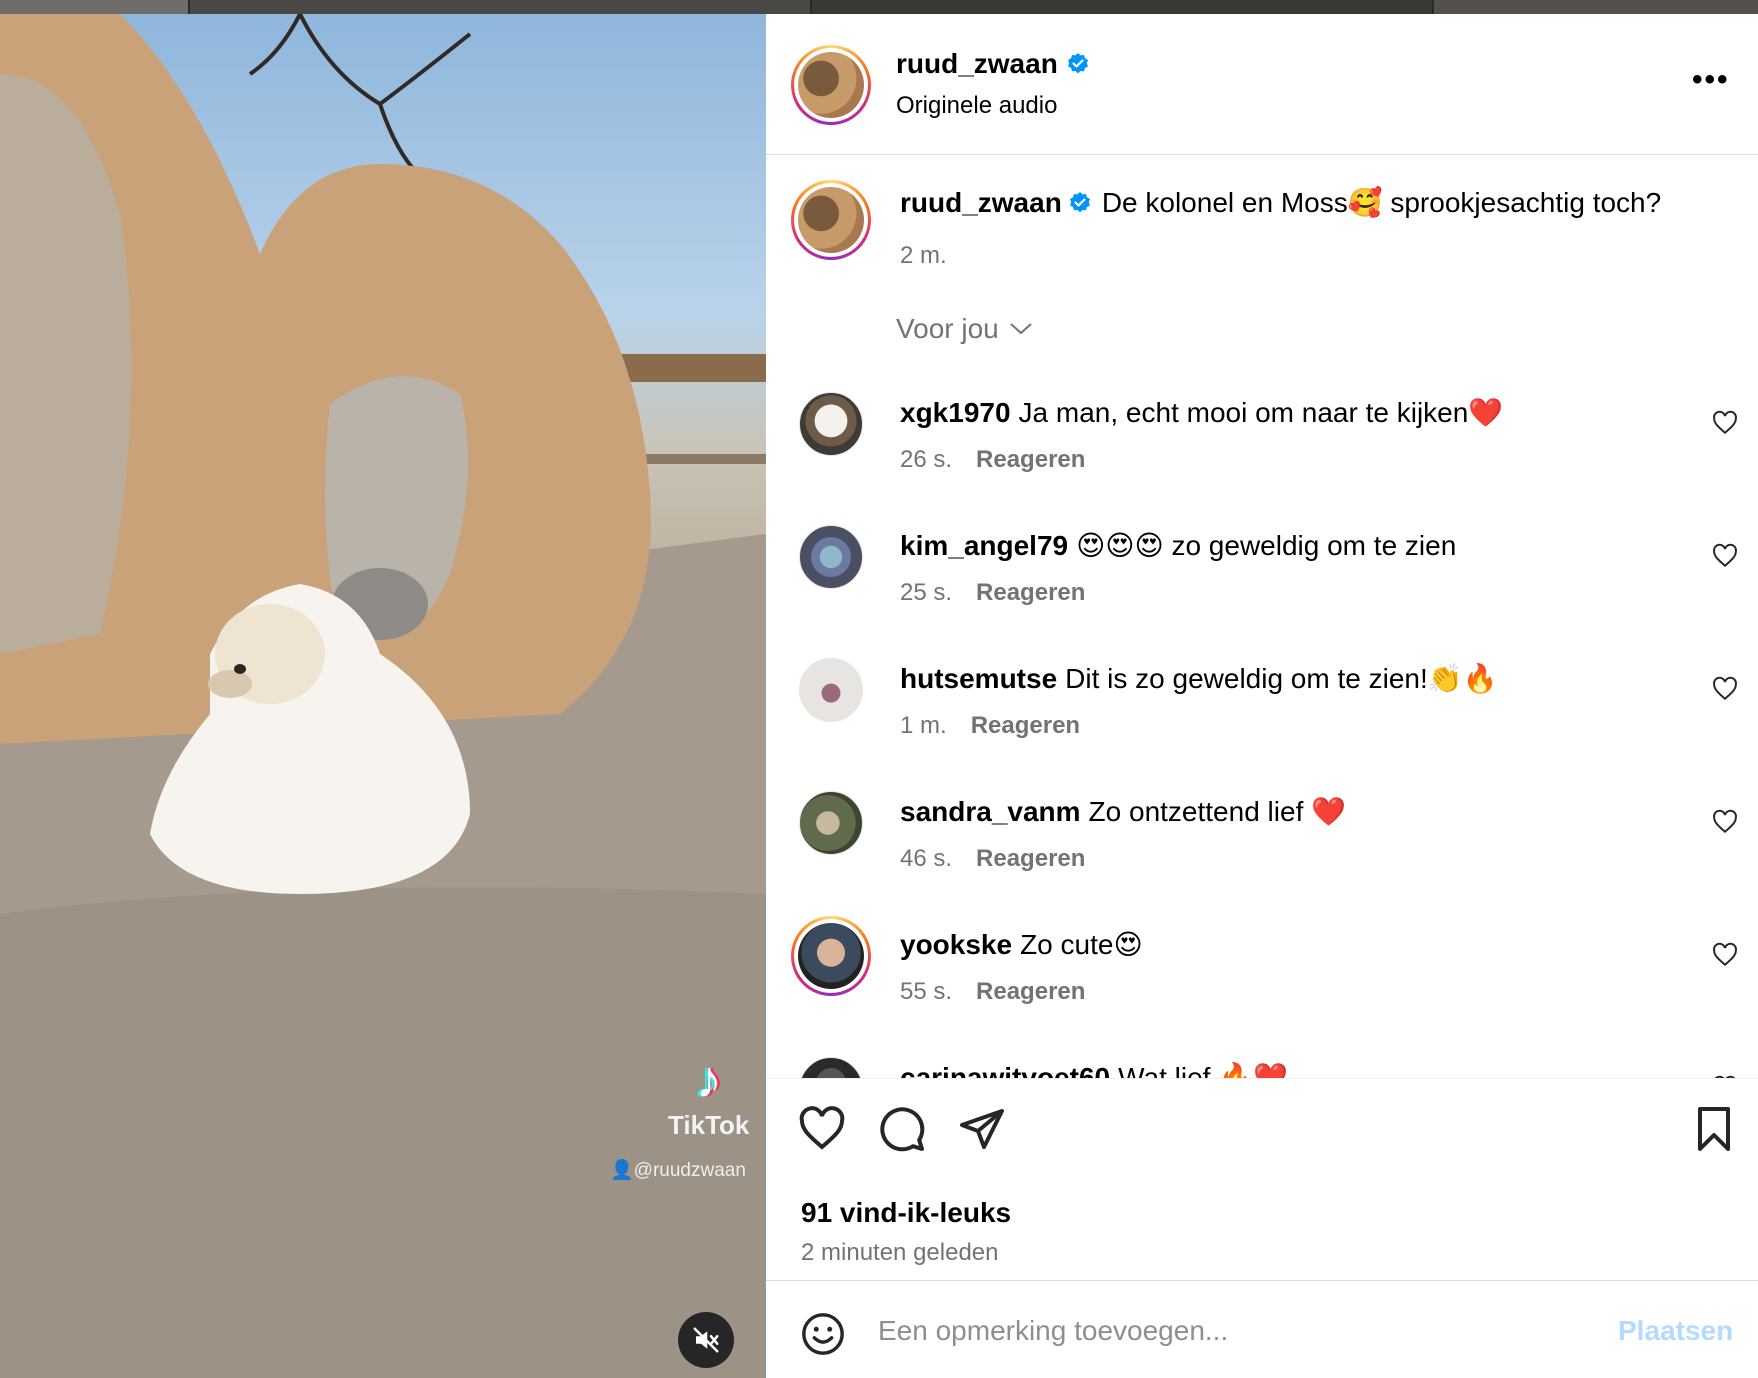  I want to click on mute-toggle-button, so click(706, 1340).